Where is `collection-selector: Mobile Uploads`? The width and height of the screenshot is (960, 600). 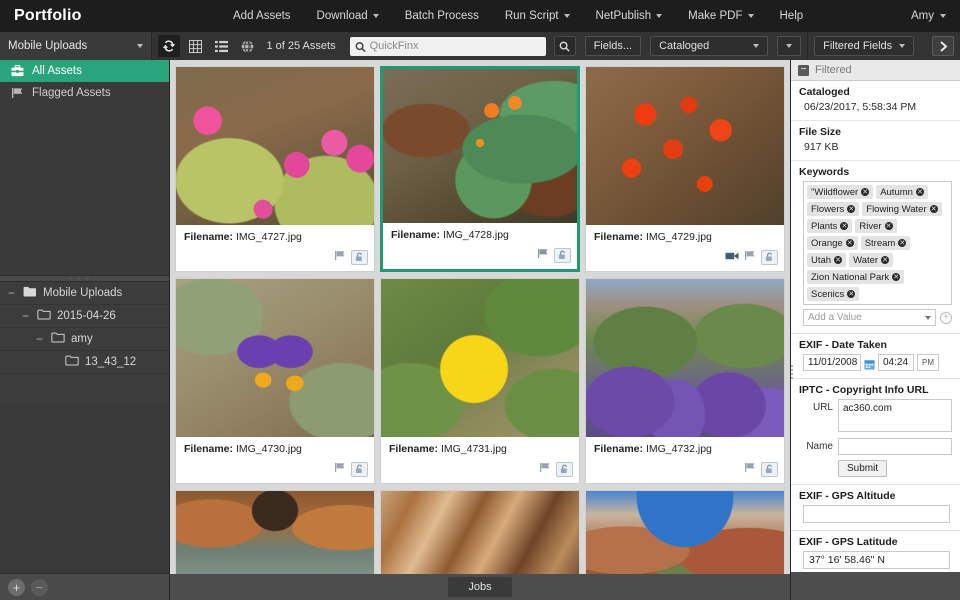 collection-selector: Mobile Uploads is located at coordinates (76, 46).